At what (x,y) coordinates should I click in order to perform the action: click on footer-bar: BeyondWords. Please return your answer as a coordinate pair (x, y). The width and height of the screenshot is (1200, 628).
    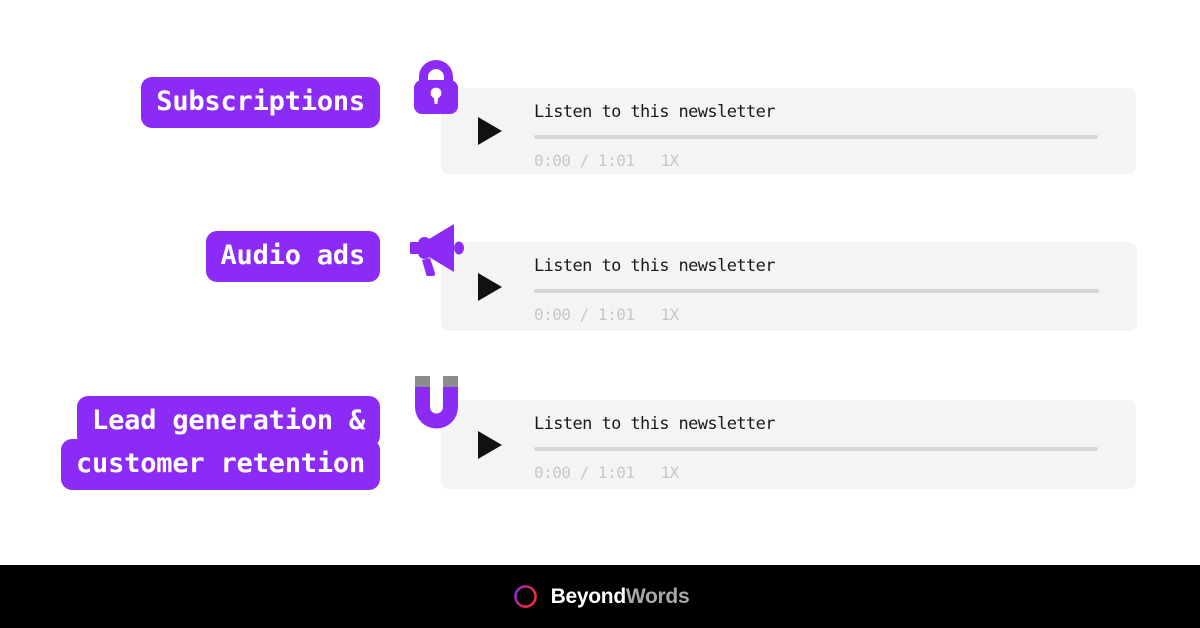
    Looking at the image, I should click on (600, 596).